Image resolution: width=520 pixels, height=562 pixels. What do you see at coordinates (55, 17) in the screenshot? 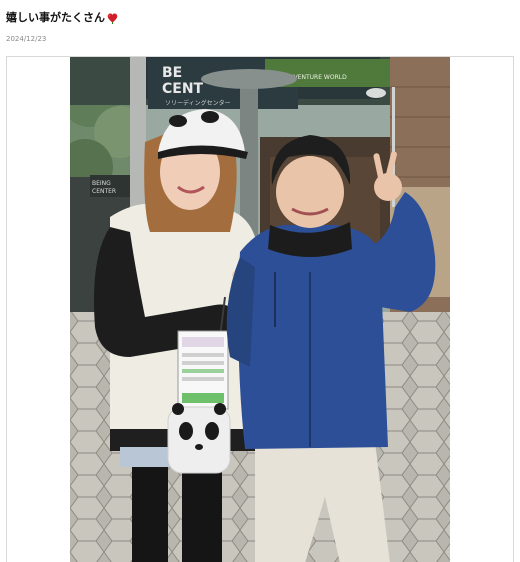
I see `post-title-text: 嬉しい事がたくさん` at bounding box center [55, 17].